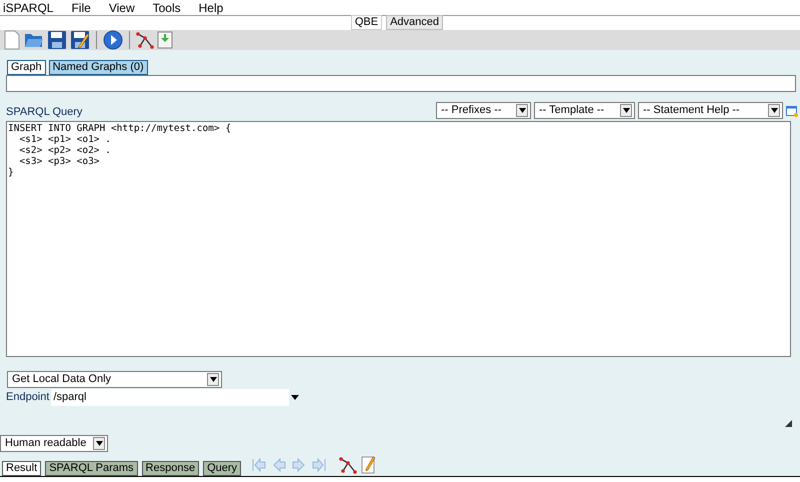 This screenshot has height=482, width=800. Describe the element at coordinates (81, 8) in the screenshot. I see `menu-item: File` at that location.